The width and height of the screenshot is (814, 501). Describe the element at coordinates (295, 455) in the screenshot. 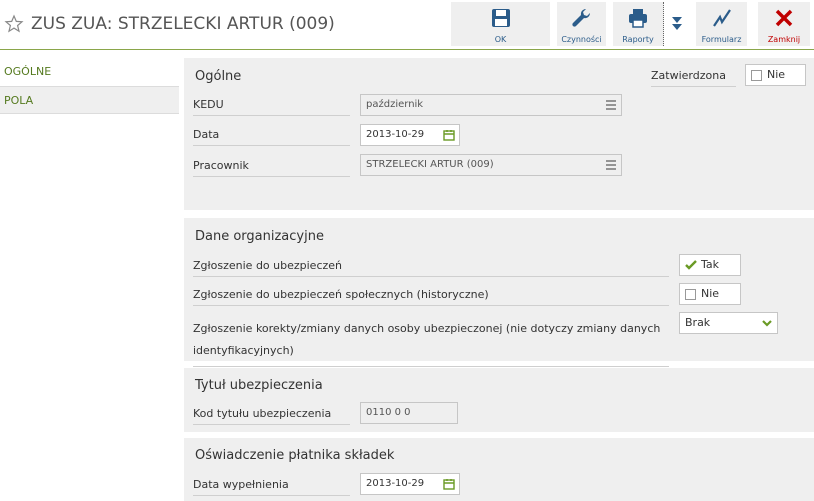

I see `section-title: Oświadczenie płatnika składek` at that location.